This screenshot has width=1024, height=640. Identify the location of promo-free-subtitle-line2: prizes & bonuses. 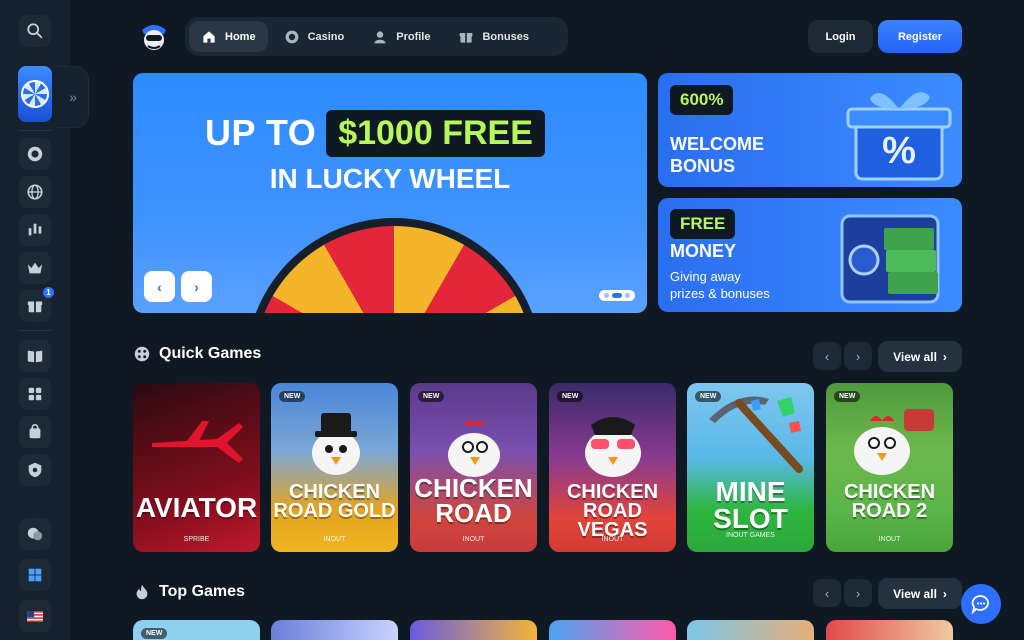
(720, 293).